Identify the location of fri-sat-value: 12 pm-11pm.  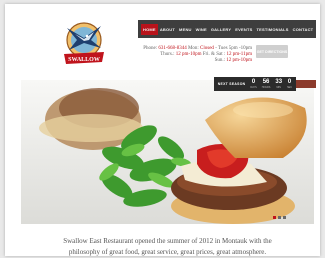
(239, 55).